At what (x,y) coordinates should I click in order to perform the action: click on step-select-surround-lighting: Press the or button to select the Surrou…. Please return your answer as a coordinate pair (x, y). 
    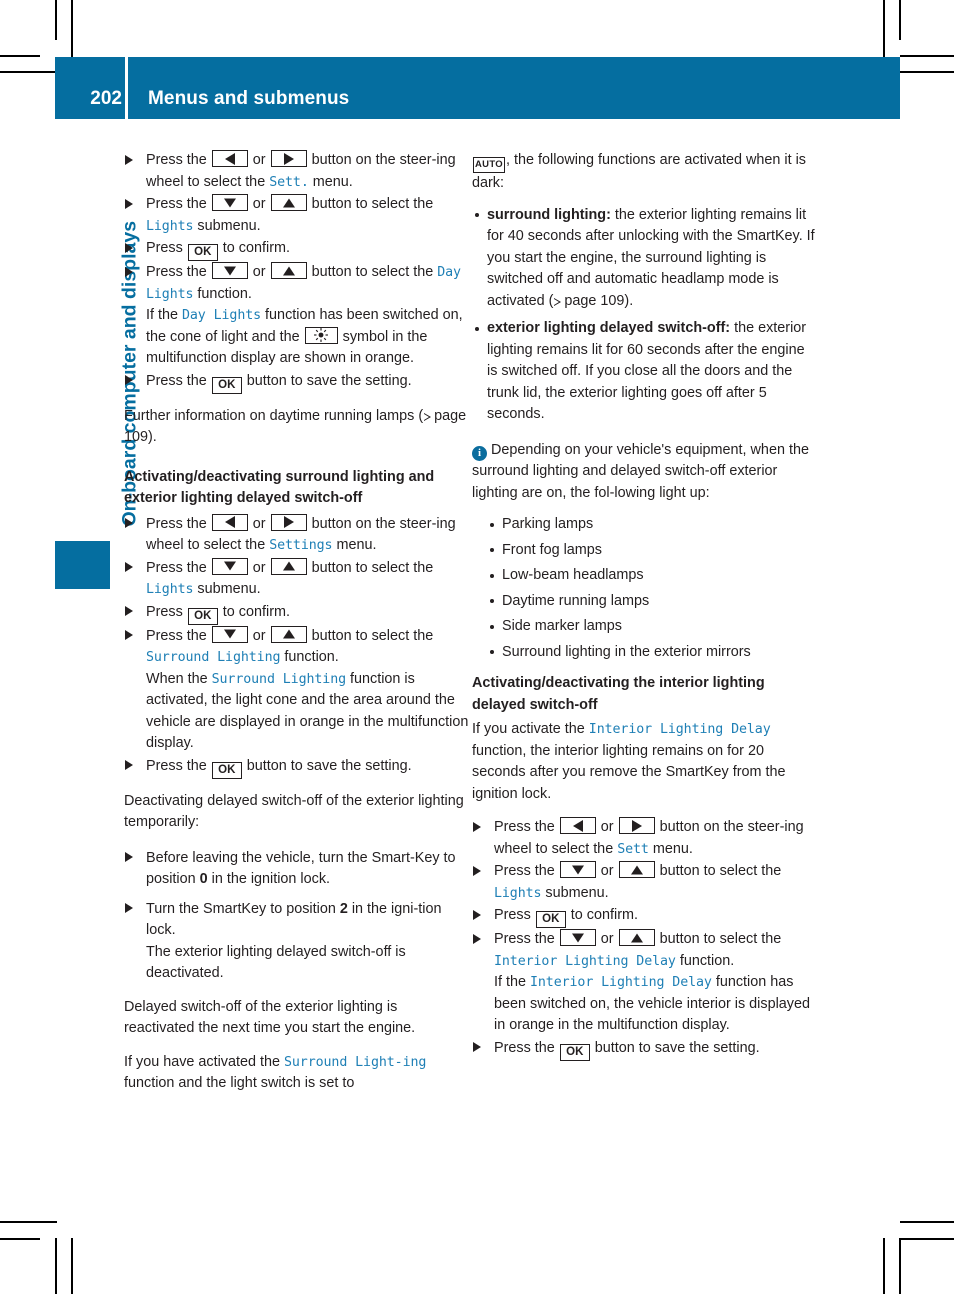
    Looking at the image, I should click on (297, 690).